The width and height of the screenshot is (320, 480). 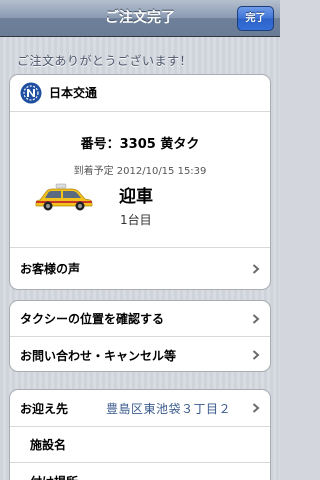 What do you see at coordinates (140, 471) in the screenshot?
I see `pickup-spot-row: 付け場所` at bounding box center [140, 471].